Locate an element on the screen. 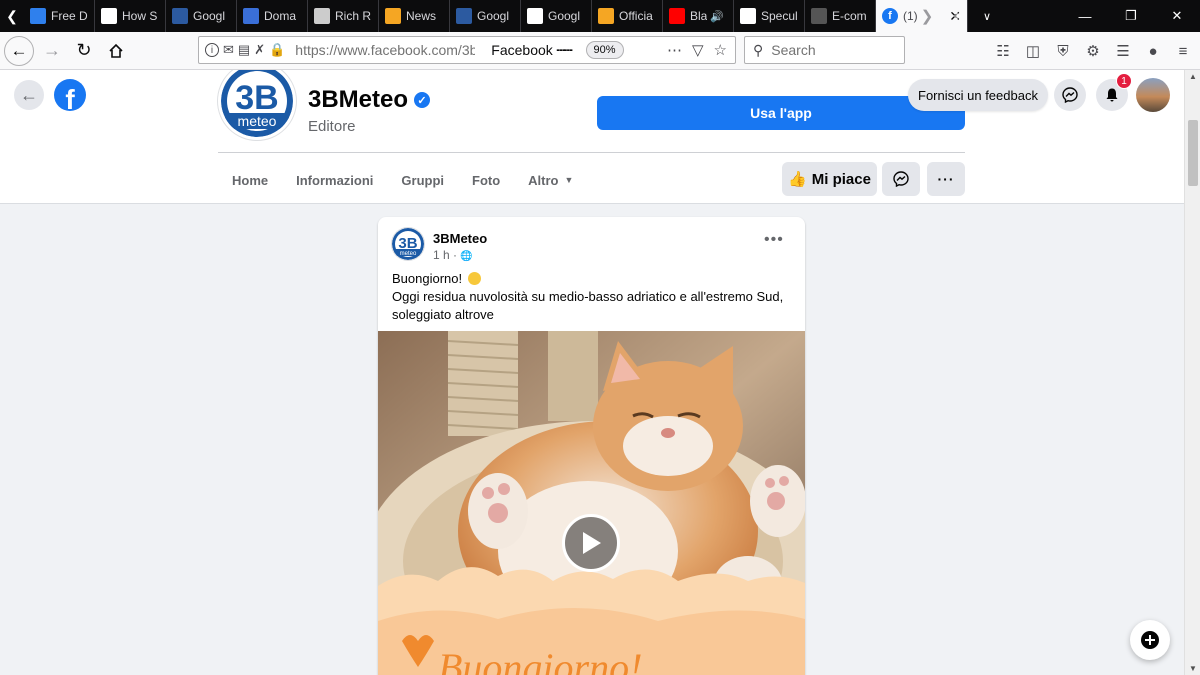 This screenshot has width=1200, height=675. url-path: 3bm is located at coordinates (468, 50).